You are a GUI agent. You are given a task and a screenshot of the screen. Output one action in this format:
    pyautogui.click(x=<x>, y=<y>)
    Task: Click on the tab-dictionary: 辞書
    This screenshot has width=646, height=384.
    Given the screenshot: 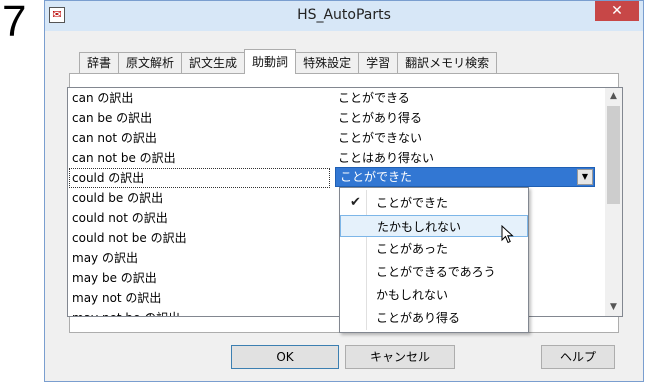 What is the action you would take?
    pyautogui.click(x=99, y=63)
    